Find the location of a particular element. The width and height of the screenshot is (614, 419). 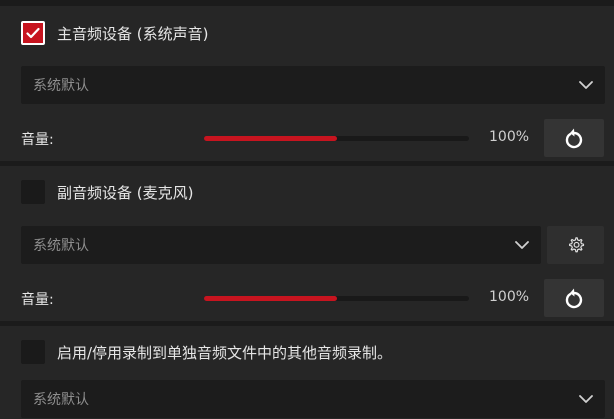

primary-volume-fill is located at coordinates (270, 138).